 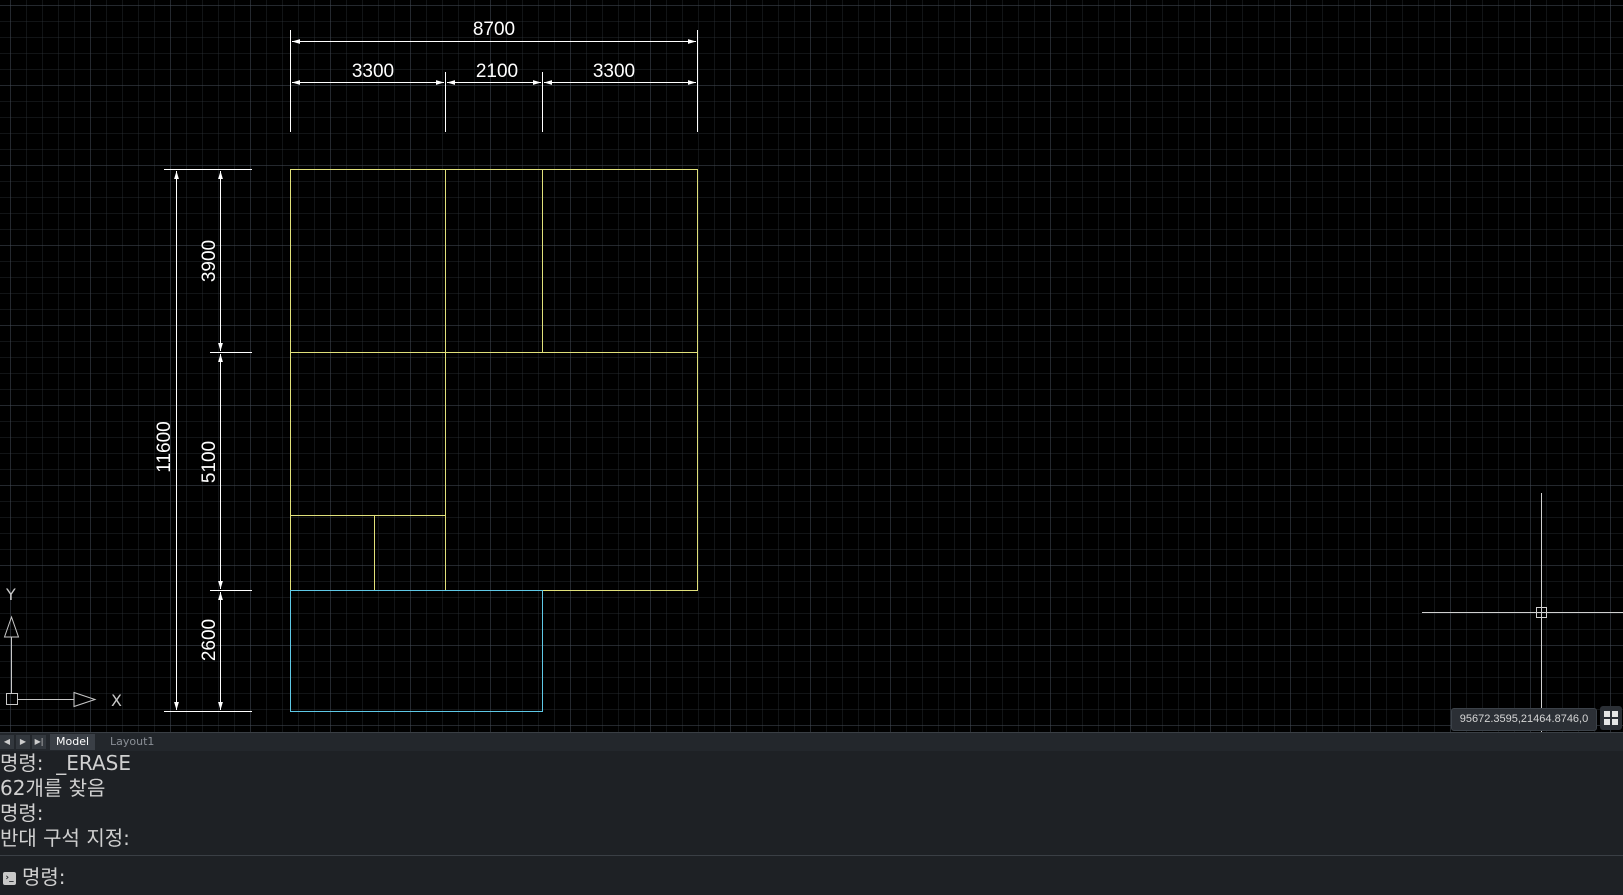 What do you see at coordinates (53, 788) in the screenshot?
I see `history-line: 62개를 찾음` at bounding box center [53, 788].